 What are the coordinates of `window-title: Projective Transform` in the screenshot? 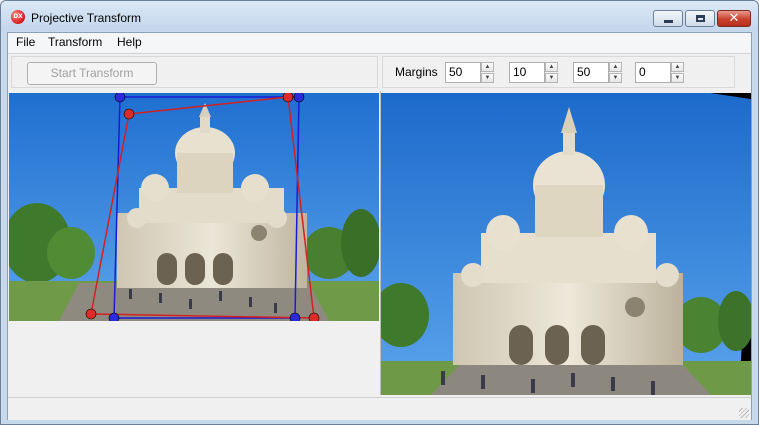 It's located at (86, 18).